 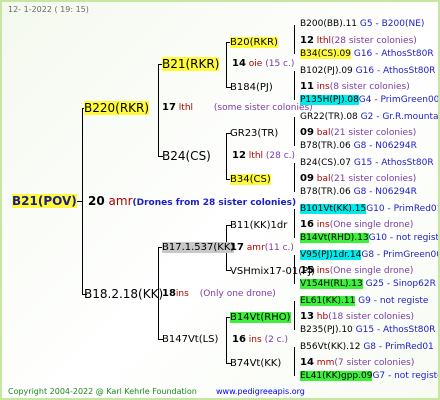 I want to click on queen-b184: B184(PJ), so click(x=251, y=87).